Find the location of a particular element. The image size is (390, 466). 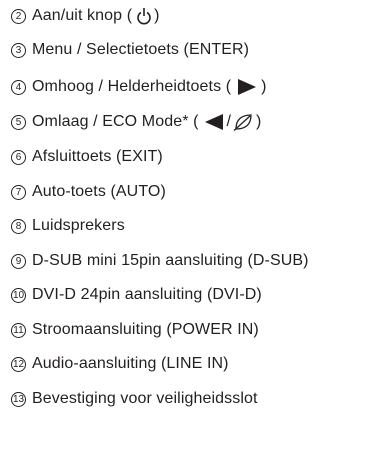

list-item: 8 Luidsprekers is located at coordinates (68, 226).